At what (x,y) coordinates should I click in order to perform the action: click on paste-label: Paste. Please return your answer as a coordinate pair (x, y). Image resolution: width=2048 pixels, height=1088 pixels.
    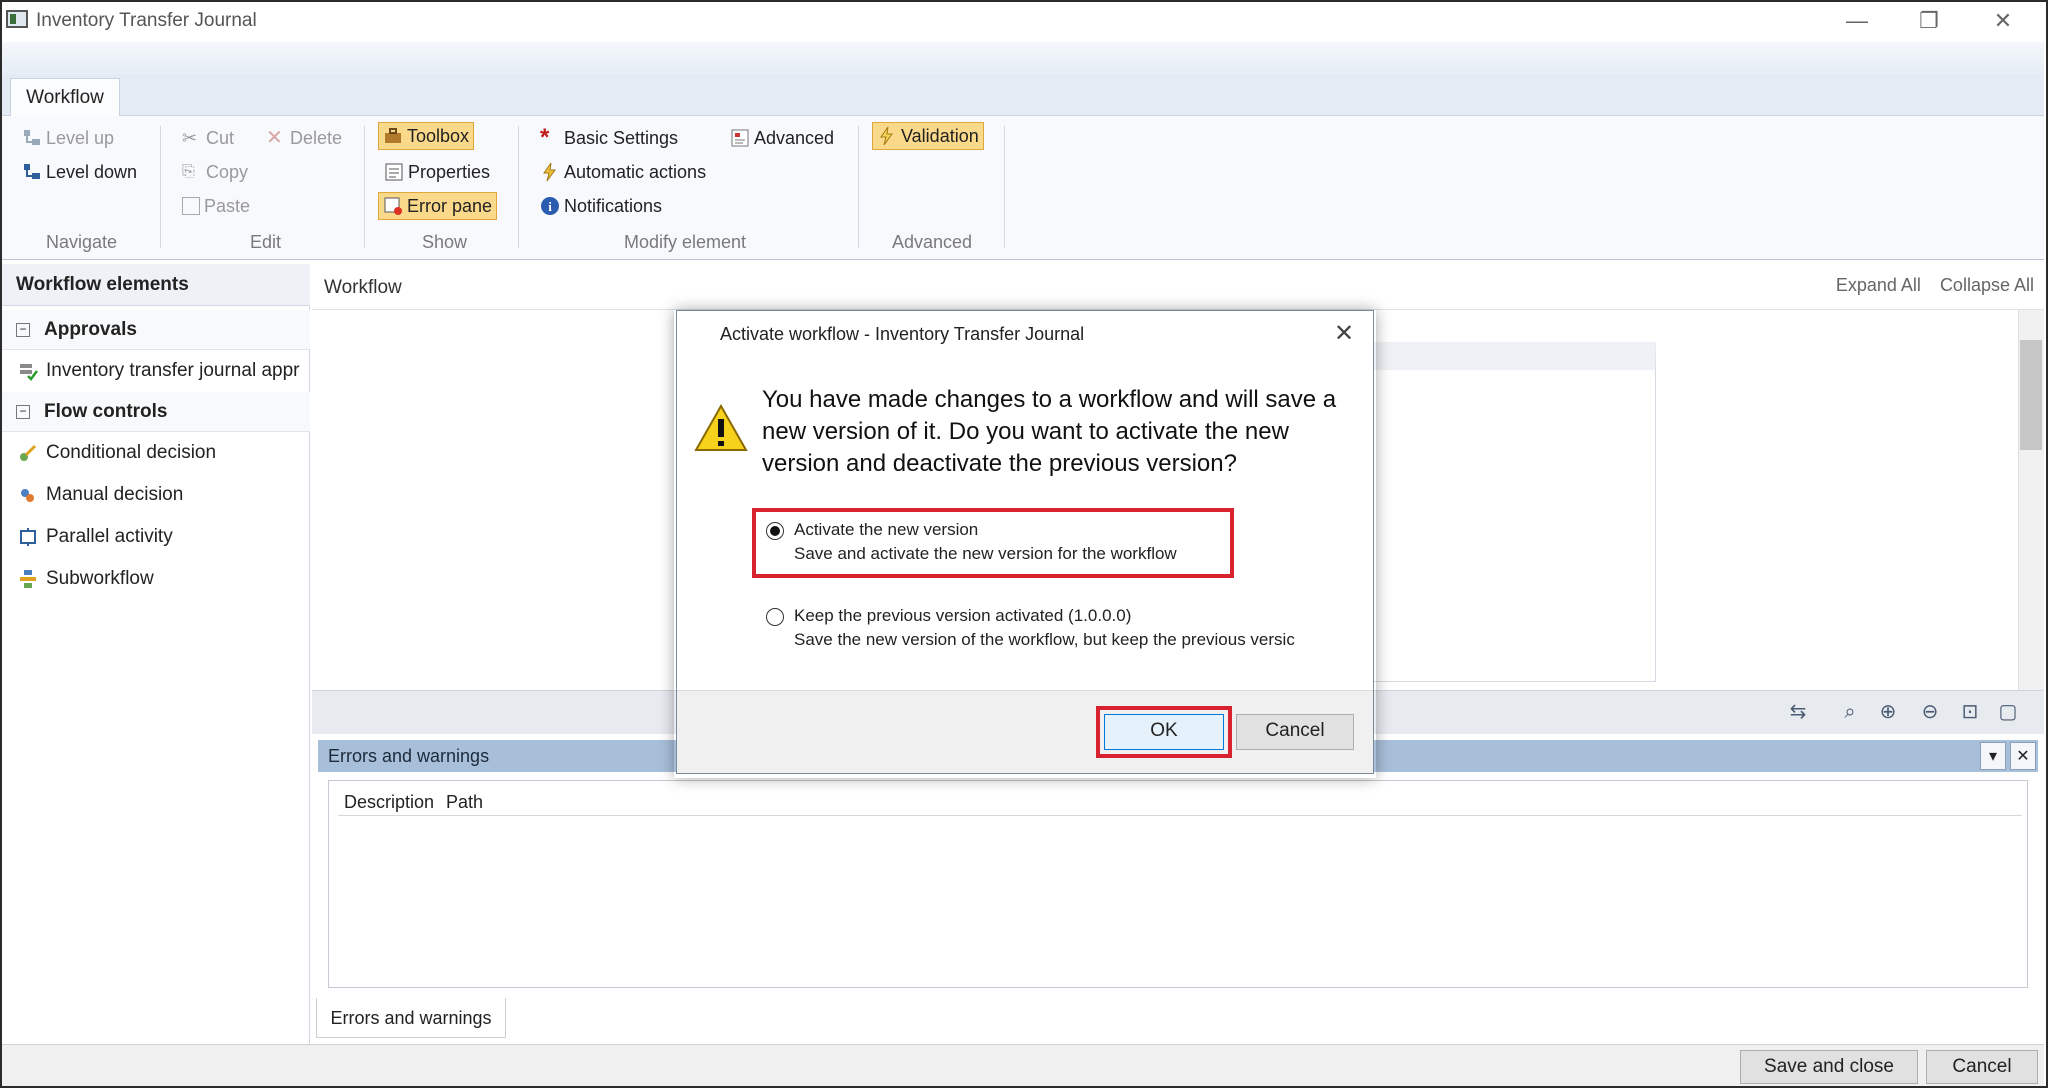
    Looking at the image, I should click on (227, 205).